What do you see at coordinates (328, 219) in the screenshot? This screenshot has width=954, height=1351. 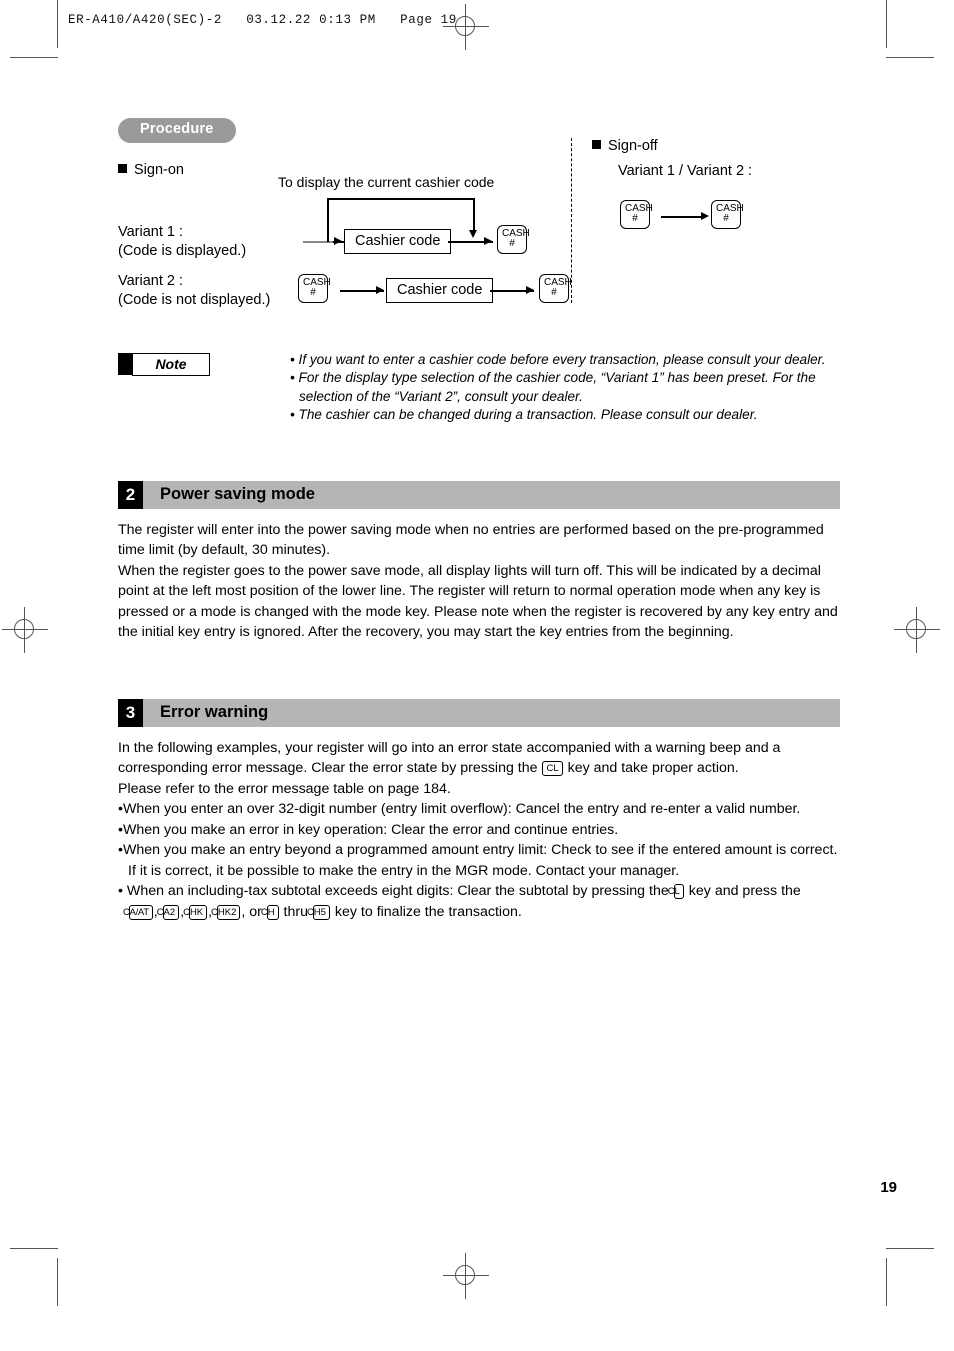 I see `variant1-bypass-up` at bounding box center [328, 219].